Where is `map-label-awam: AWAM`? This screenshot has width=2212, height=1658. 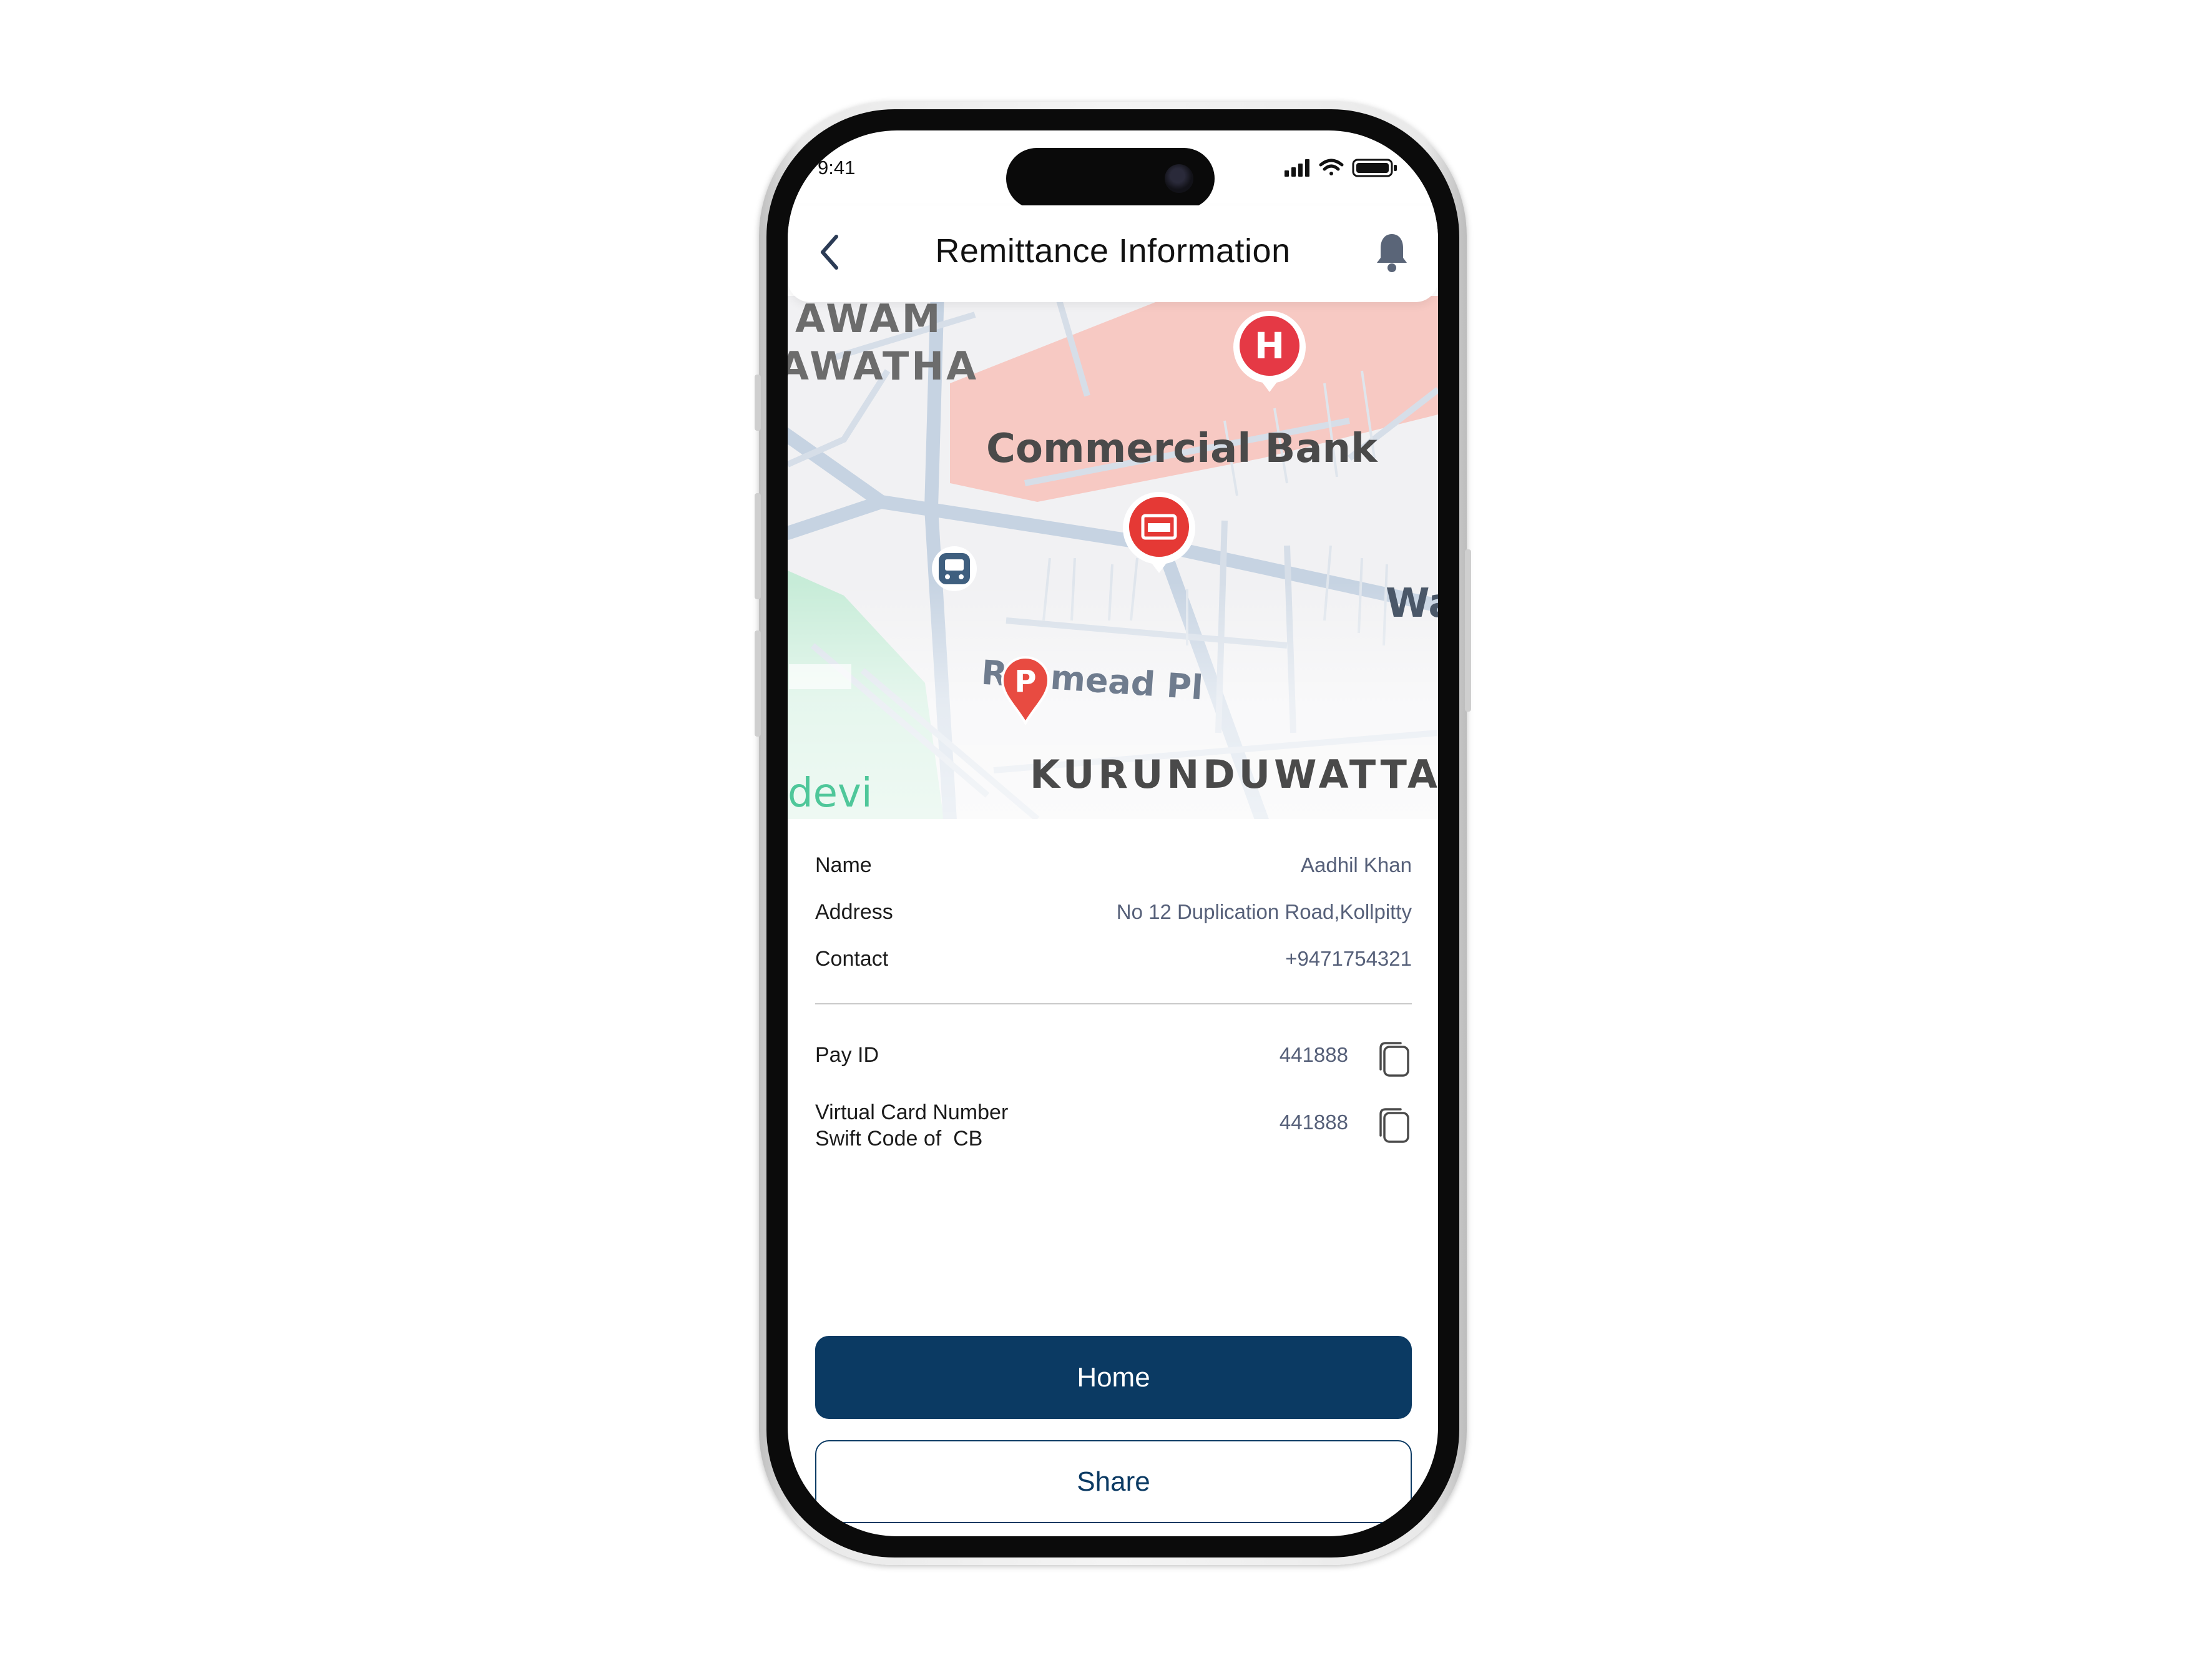 map-label-awam: AWAM is located at coordinates (869, 318).